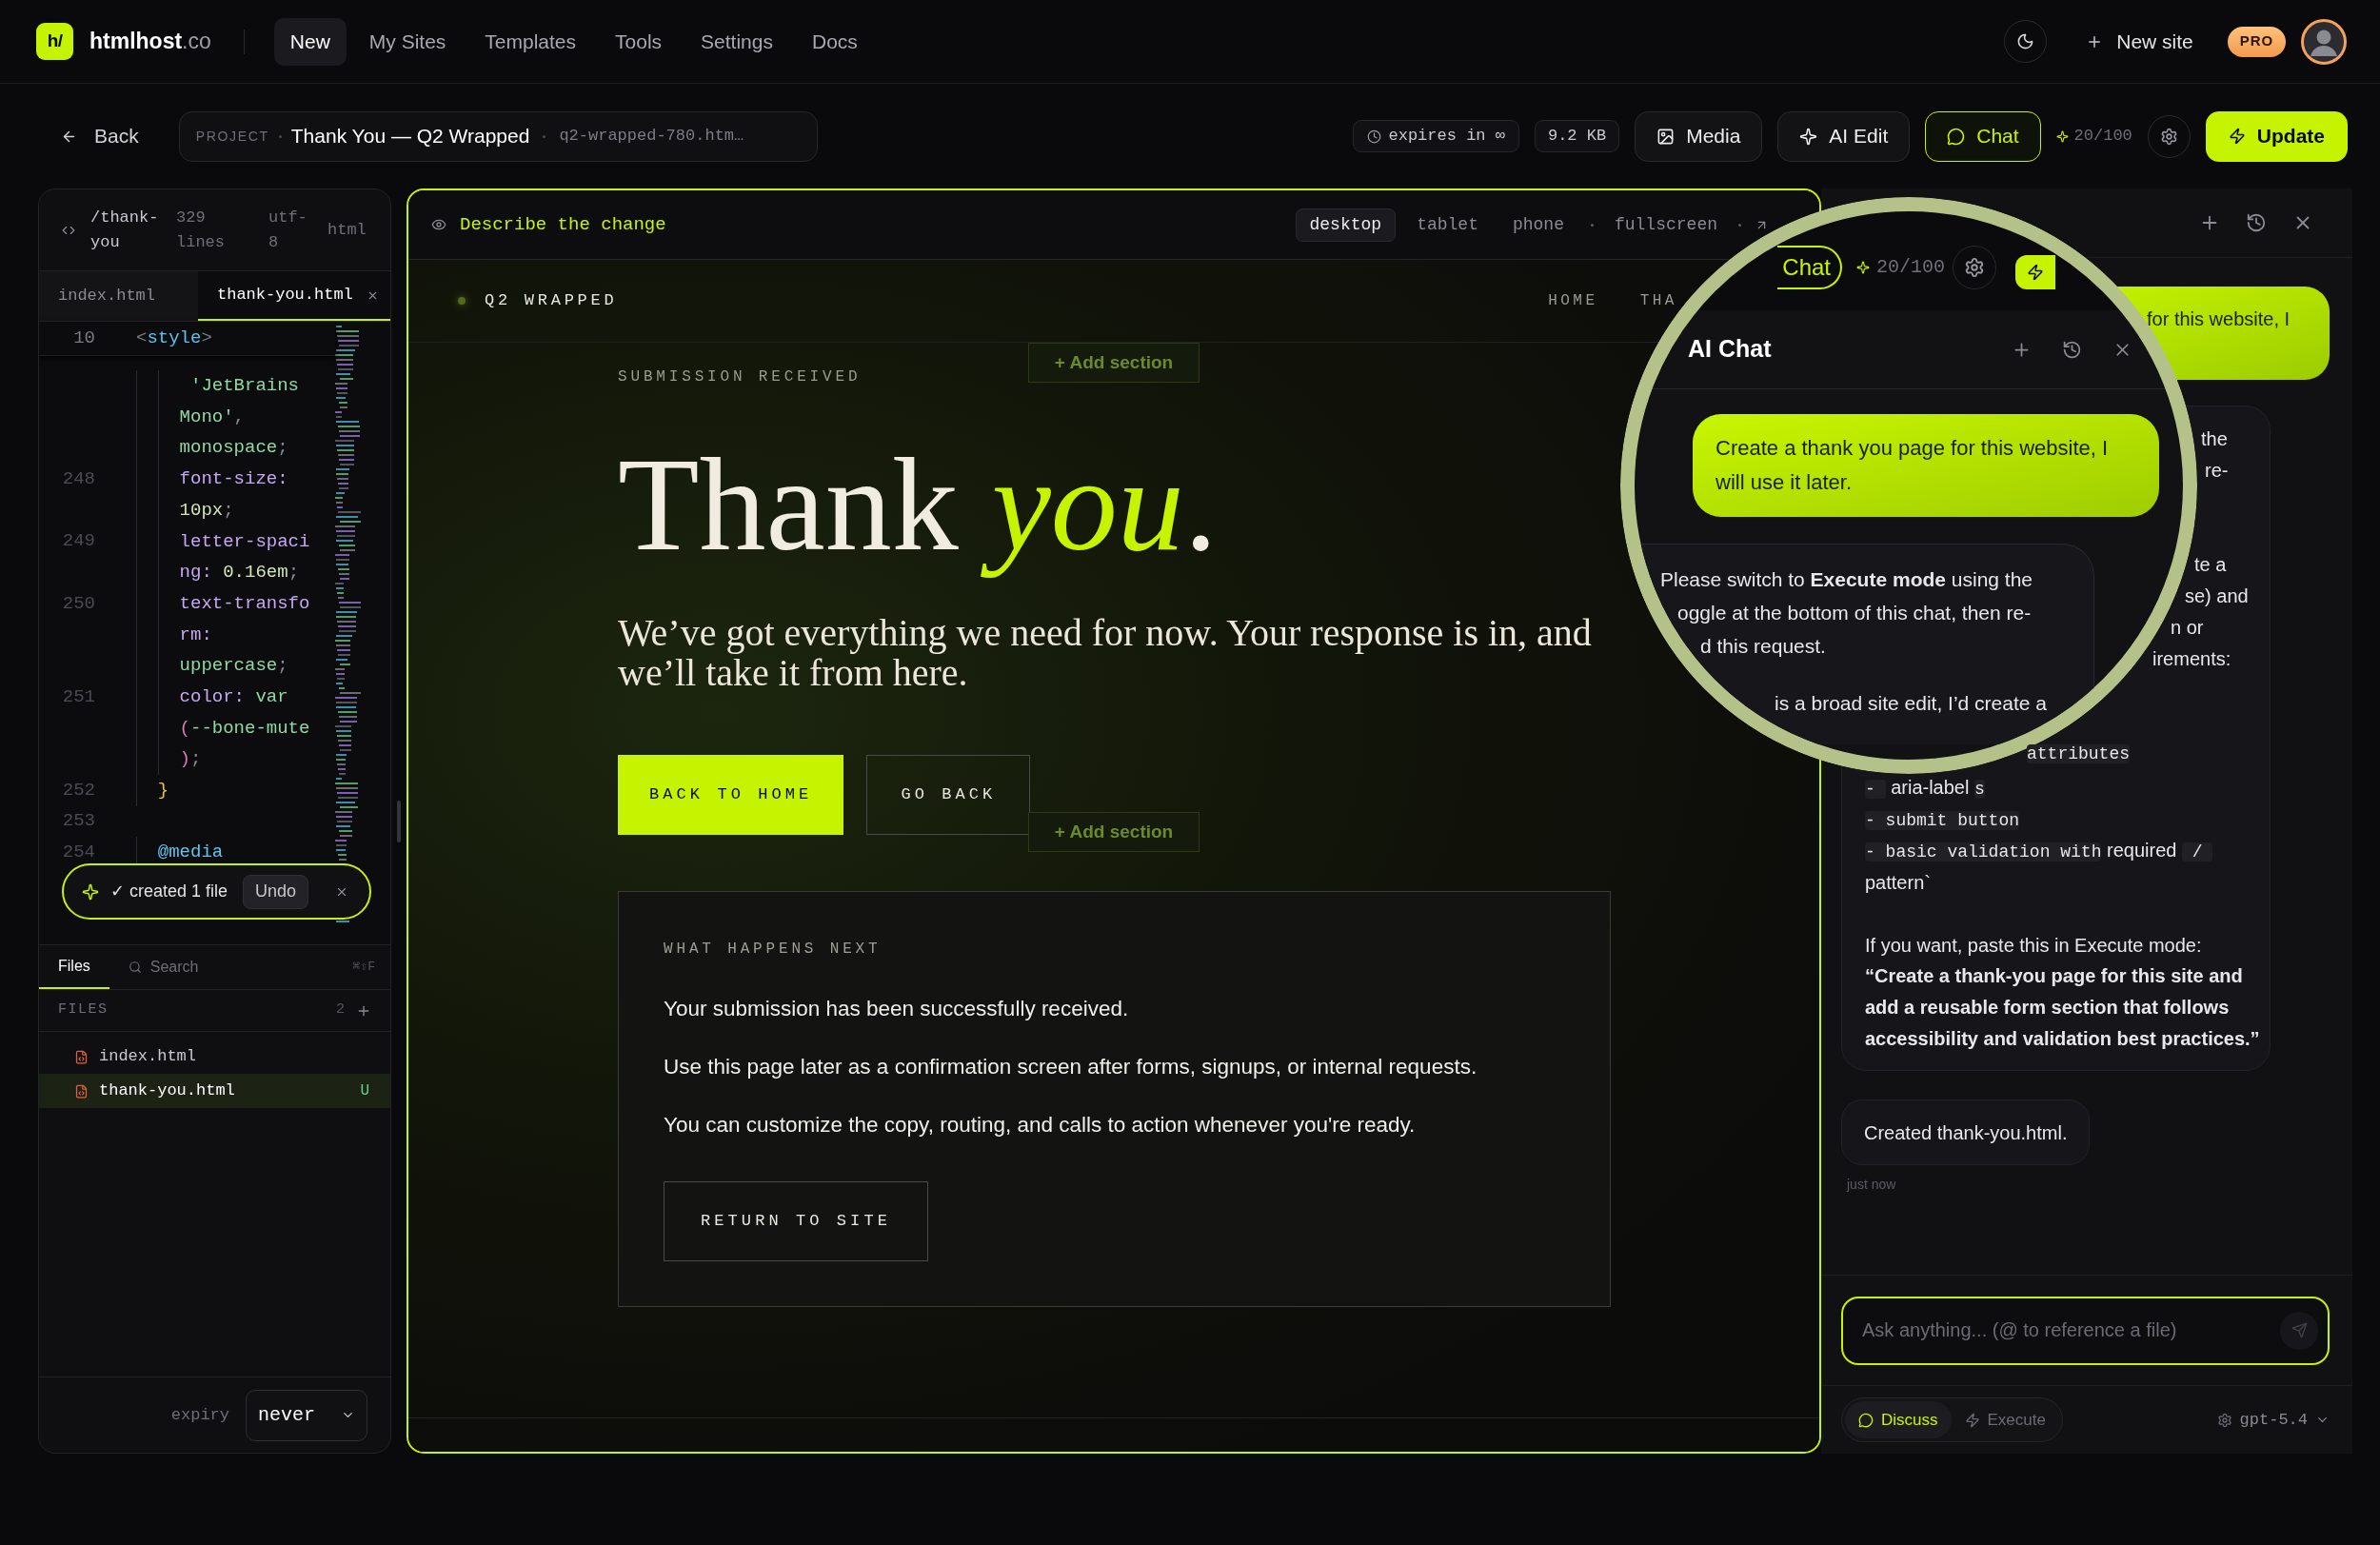 The image size is (2380, 1545). What do you see at coordinates (163, 967) in the screenshot?
I see `panel-tab: Search` at bounding box center [163, 967].